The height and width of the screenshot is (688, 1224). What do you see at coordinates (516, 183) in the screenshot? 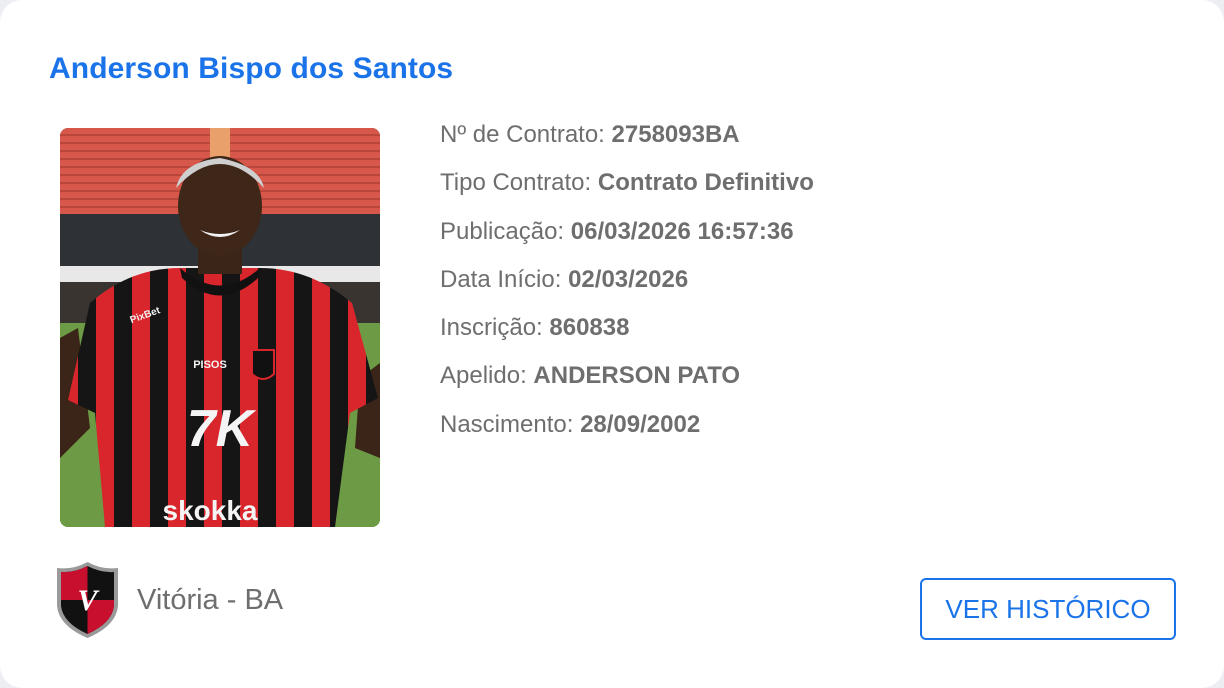
I see `detail-label: Tipo Contrato:` at bounding box center [516, 183].